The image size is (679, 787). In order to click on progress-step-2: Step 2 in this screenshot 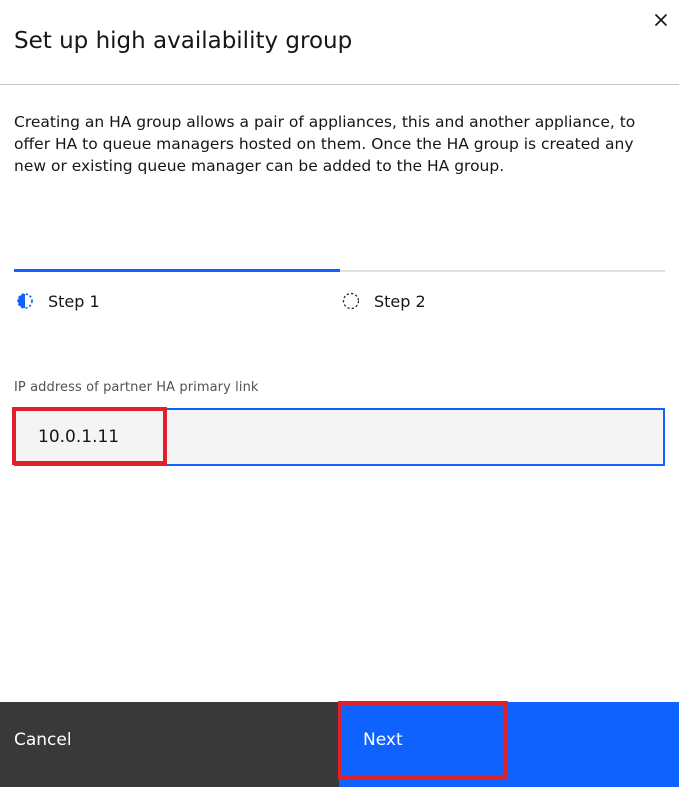, I will do `click(383, 301)`.